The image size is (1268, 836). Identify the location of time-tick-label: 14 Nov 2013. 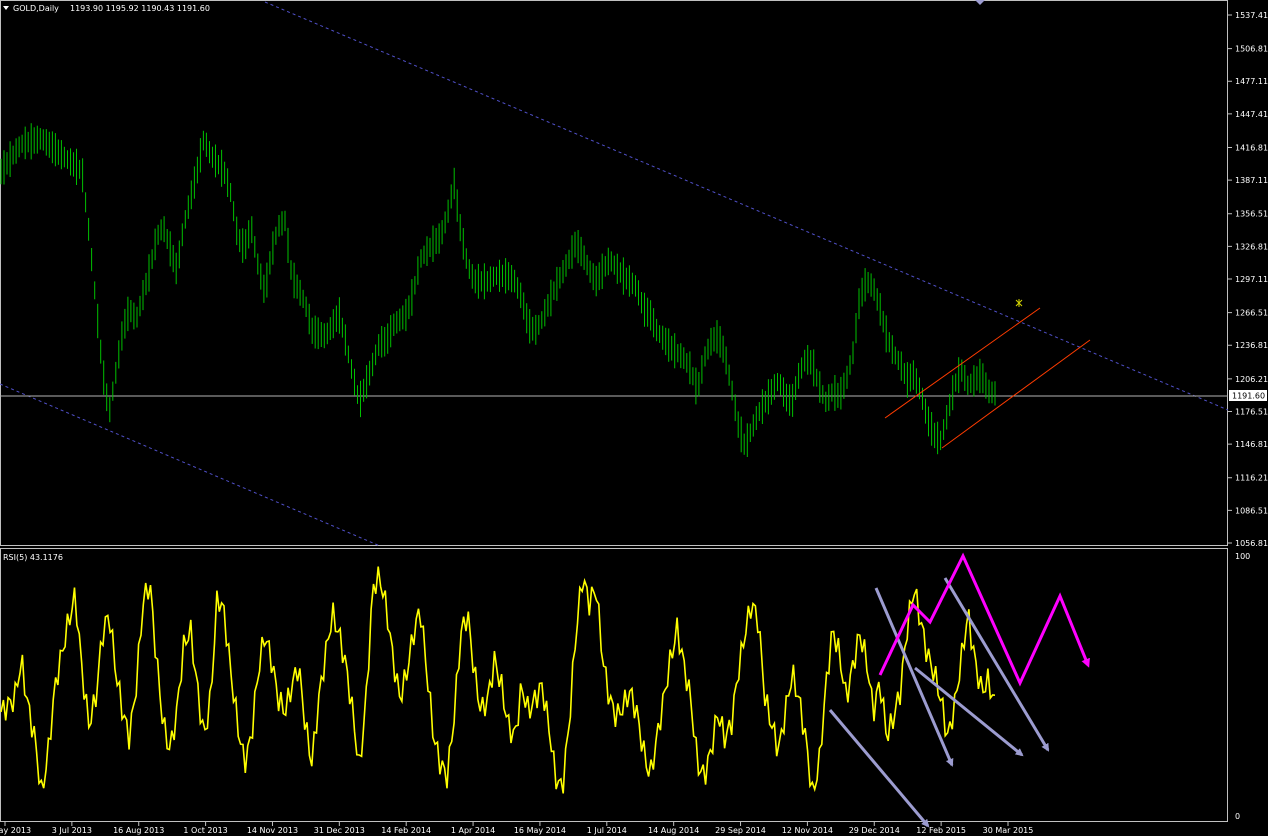
(272, 830).